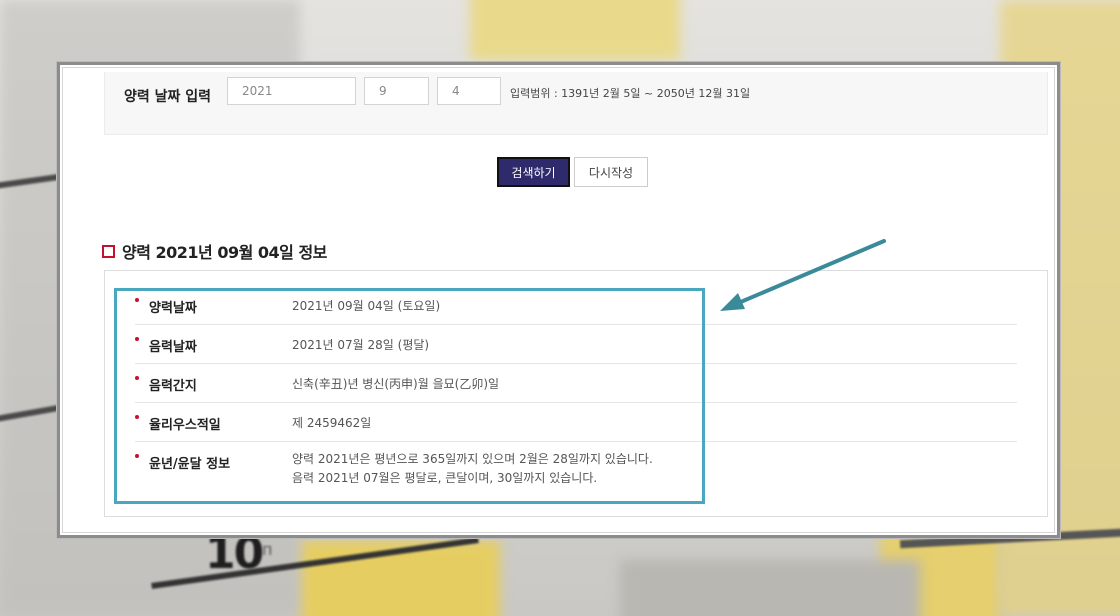  Describe the element at coordinates (173, 308) in the screenshot. I see `info-key: 양력날짜` at that location.